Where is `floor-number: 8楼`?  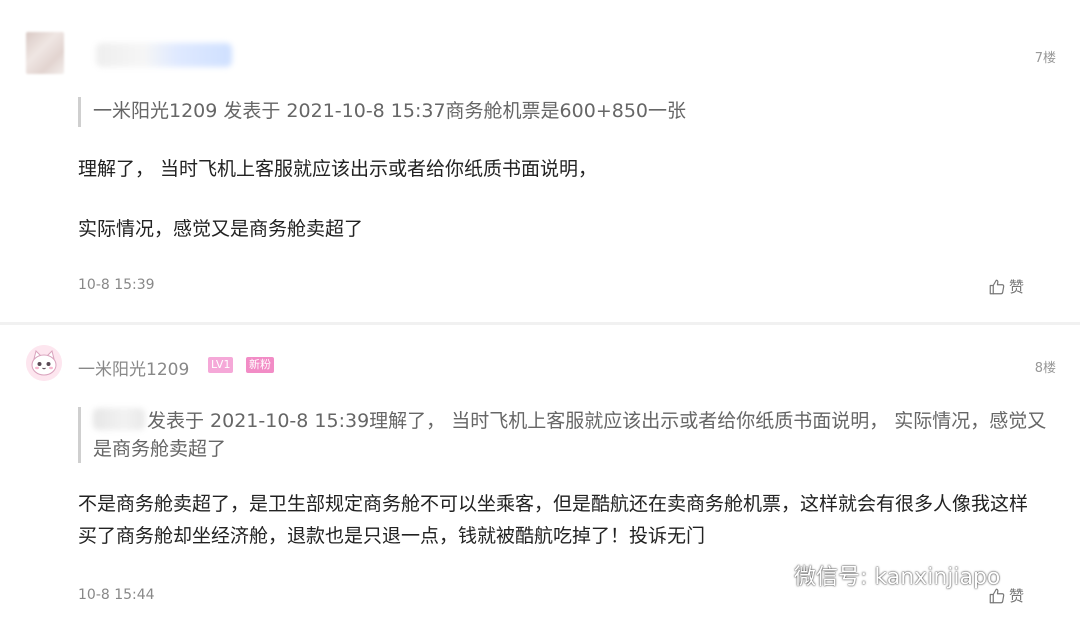 floor-number: 8楼 is located at coordinates (1045, 368).